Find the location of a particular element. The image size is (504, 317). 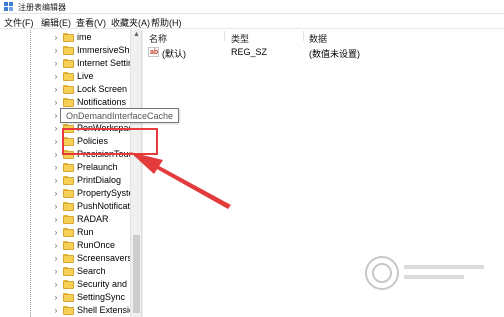

tree-item-screensavers: › Screensavers is located at coordinates (65, 258).